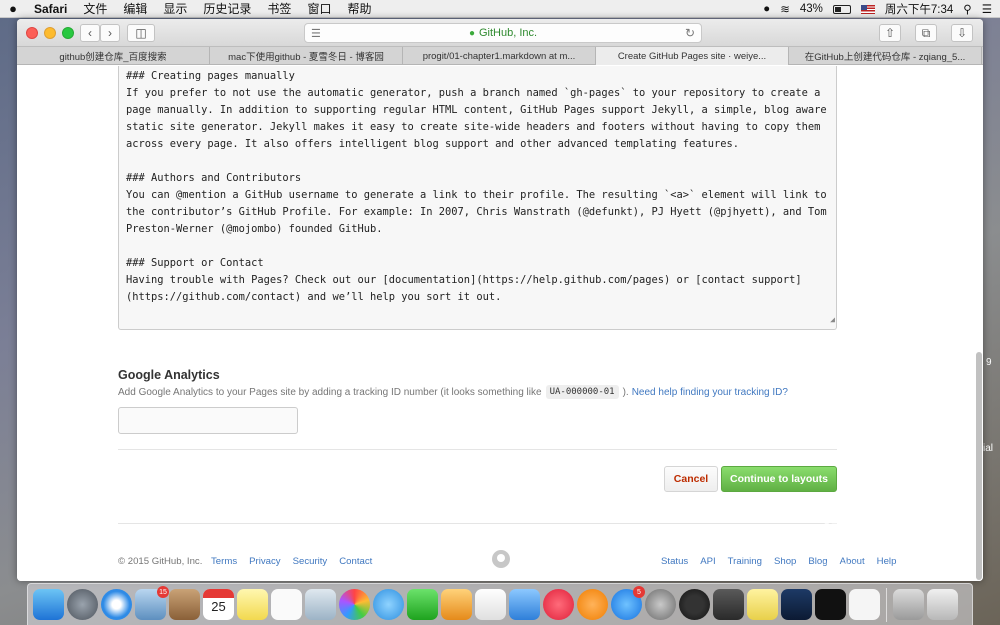  What do you see at coordinates (224, 561) in the screenshot?
I see `footer-link-terms: Terms` at bounding box center [224, 561].